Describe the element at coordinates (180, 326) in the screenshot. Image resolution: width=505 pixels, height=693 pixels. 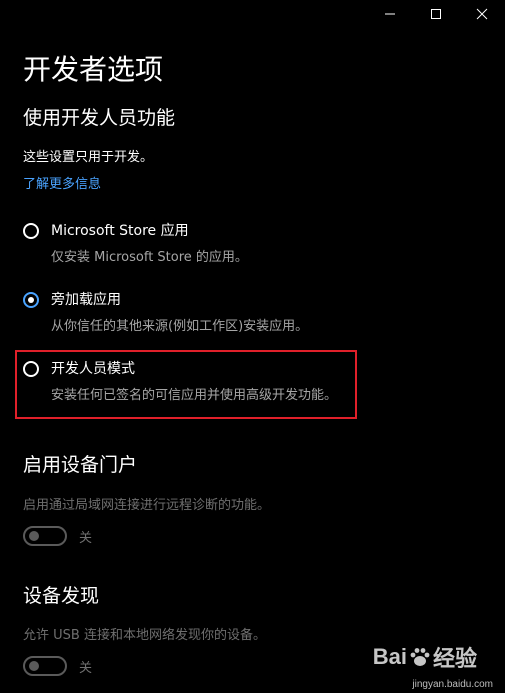
I see `radio-subtext: 从你信任的其他来源(例如工作区)安装应用。` at that location.